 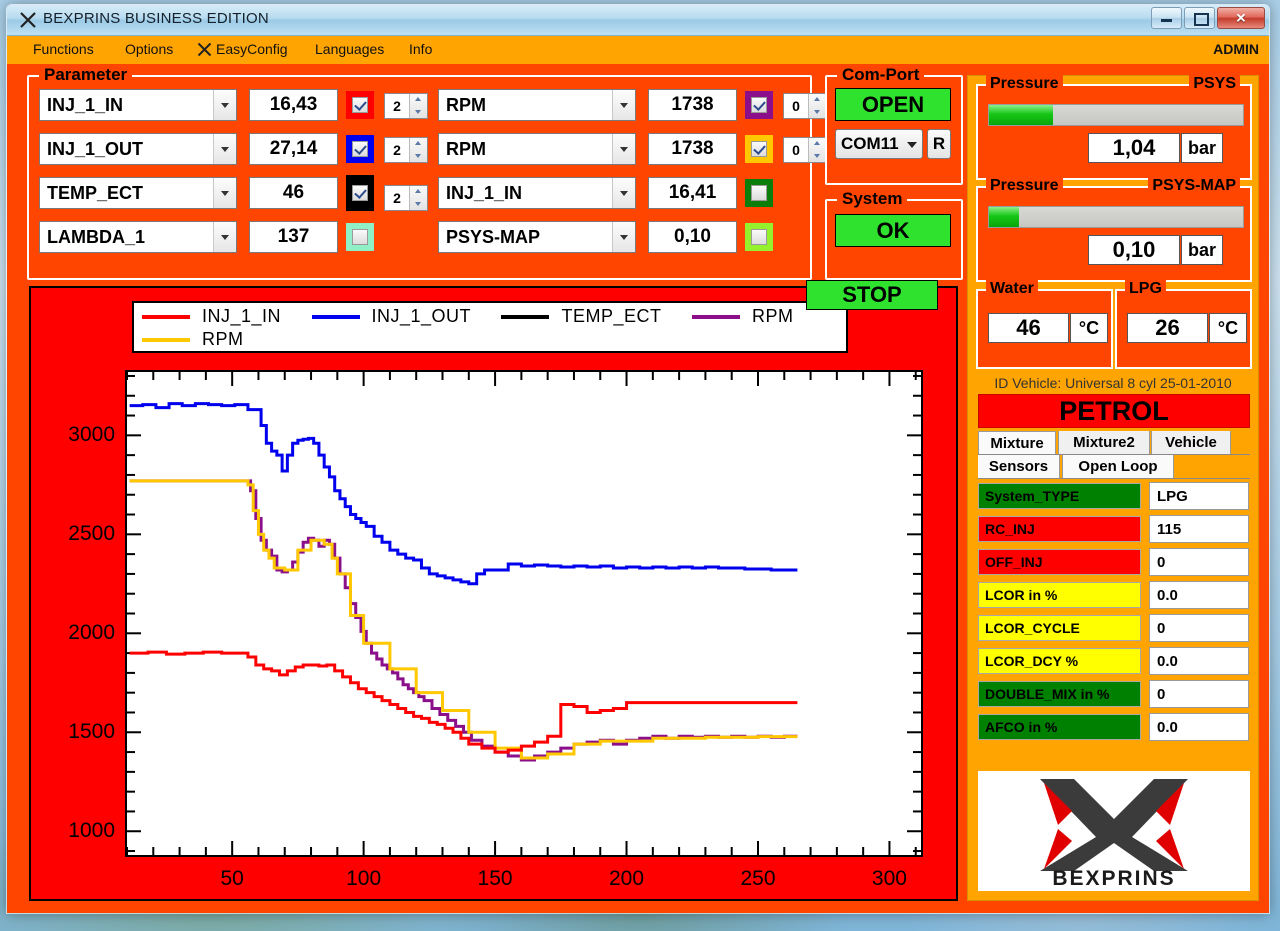 I want to click on param-scale-spinner-right-2: 0, so click(x=805, y=150).